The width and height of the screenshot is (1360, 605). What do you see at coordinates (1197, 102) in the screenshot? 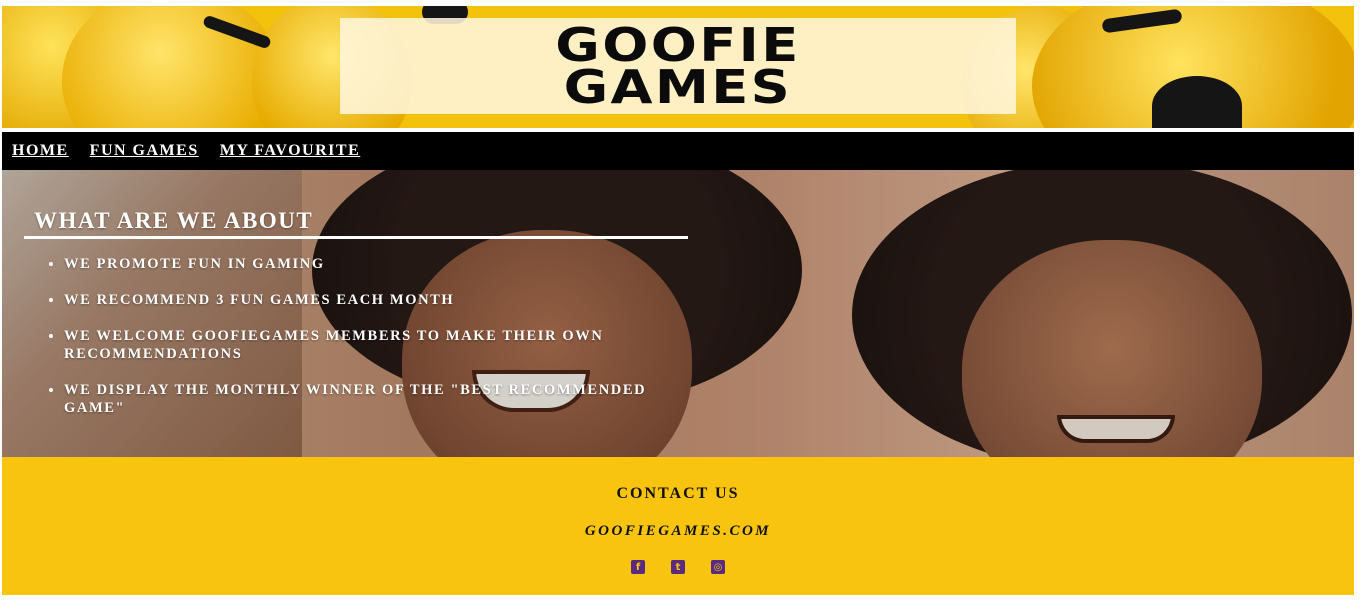
I see `emoji-mouth` at bounding box center [1197, 102].